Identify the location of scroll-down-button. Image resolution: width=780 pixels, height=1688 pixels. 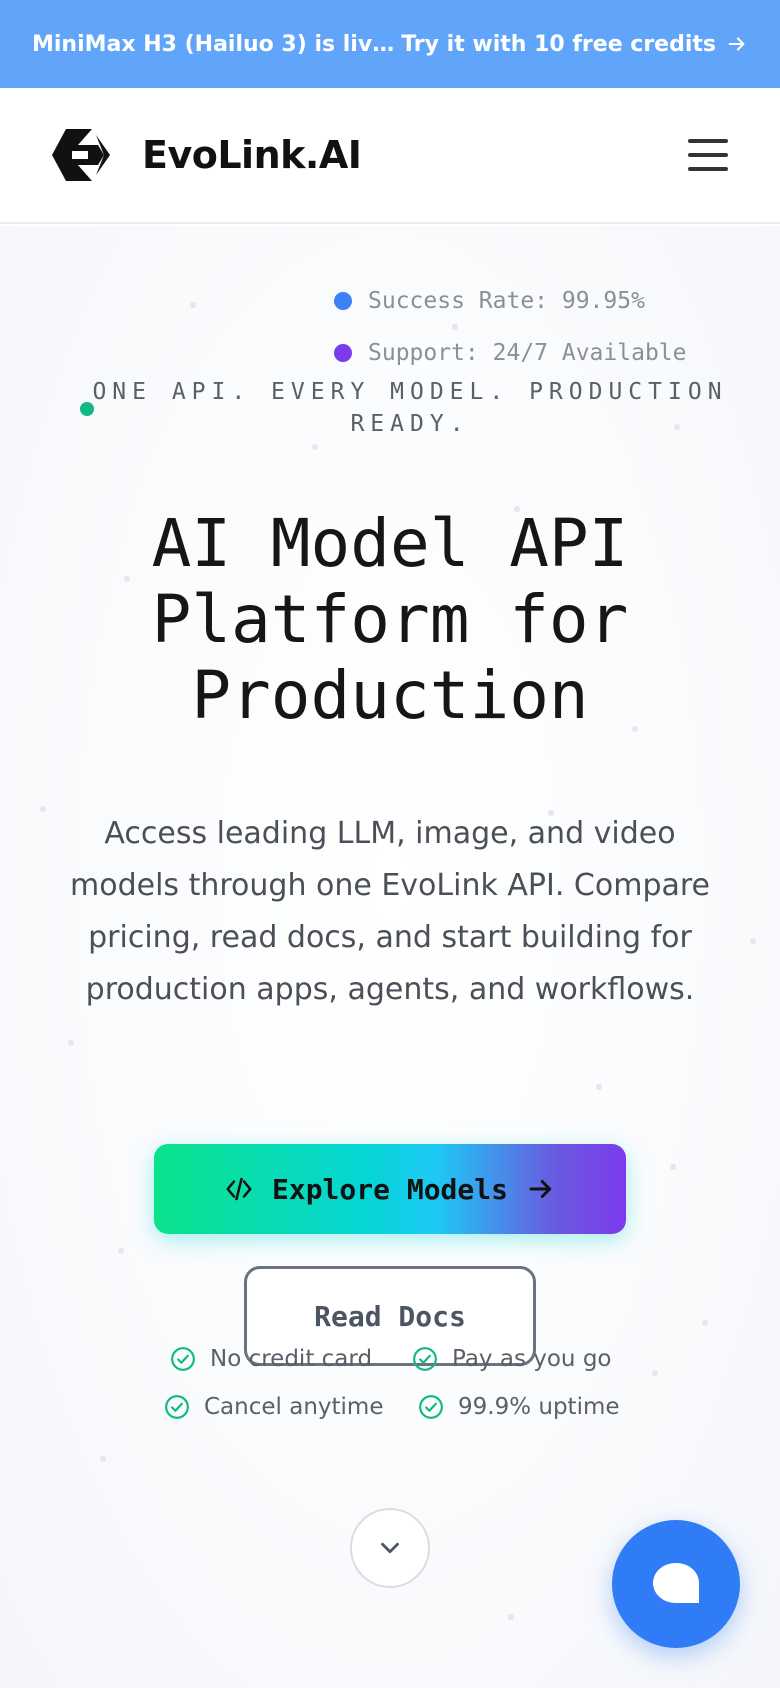
(390, 1548).